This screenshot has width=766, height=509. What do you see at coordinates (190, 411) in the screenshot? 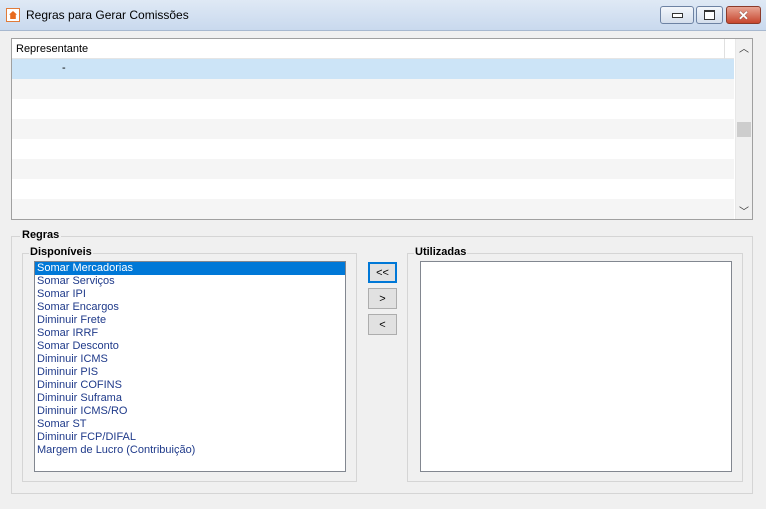
I see `list-item: Diminuir ICMS/RO` at bounding box center [190, 411].